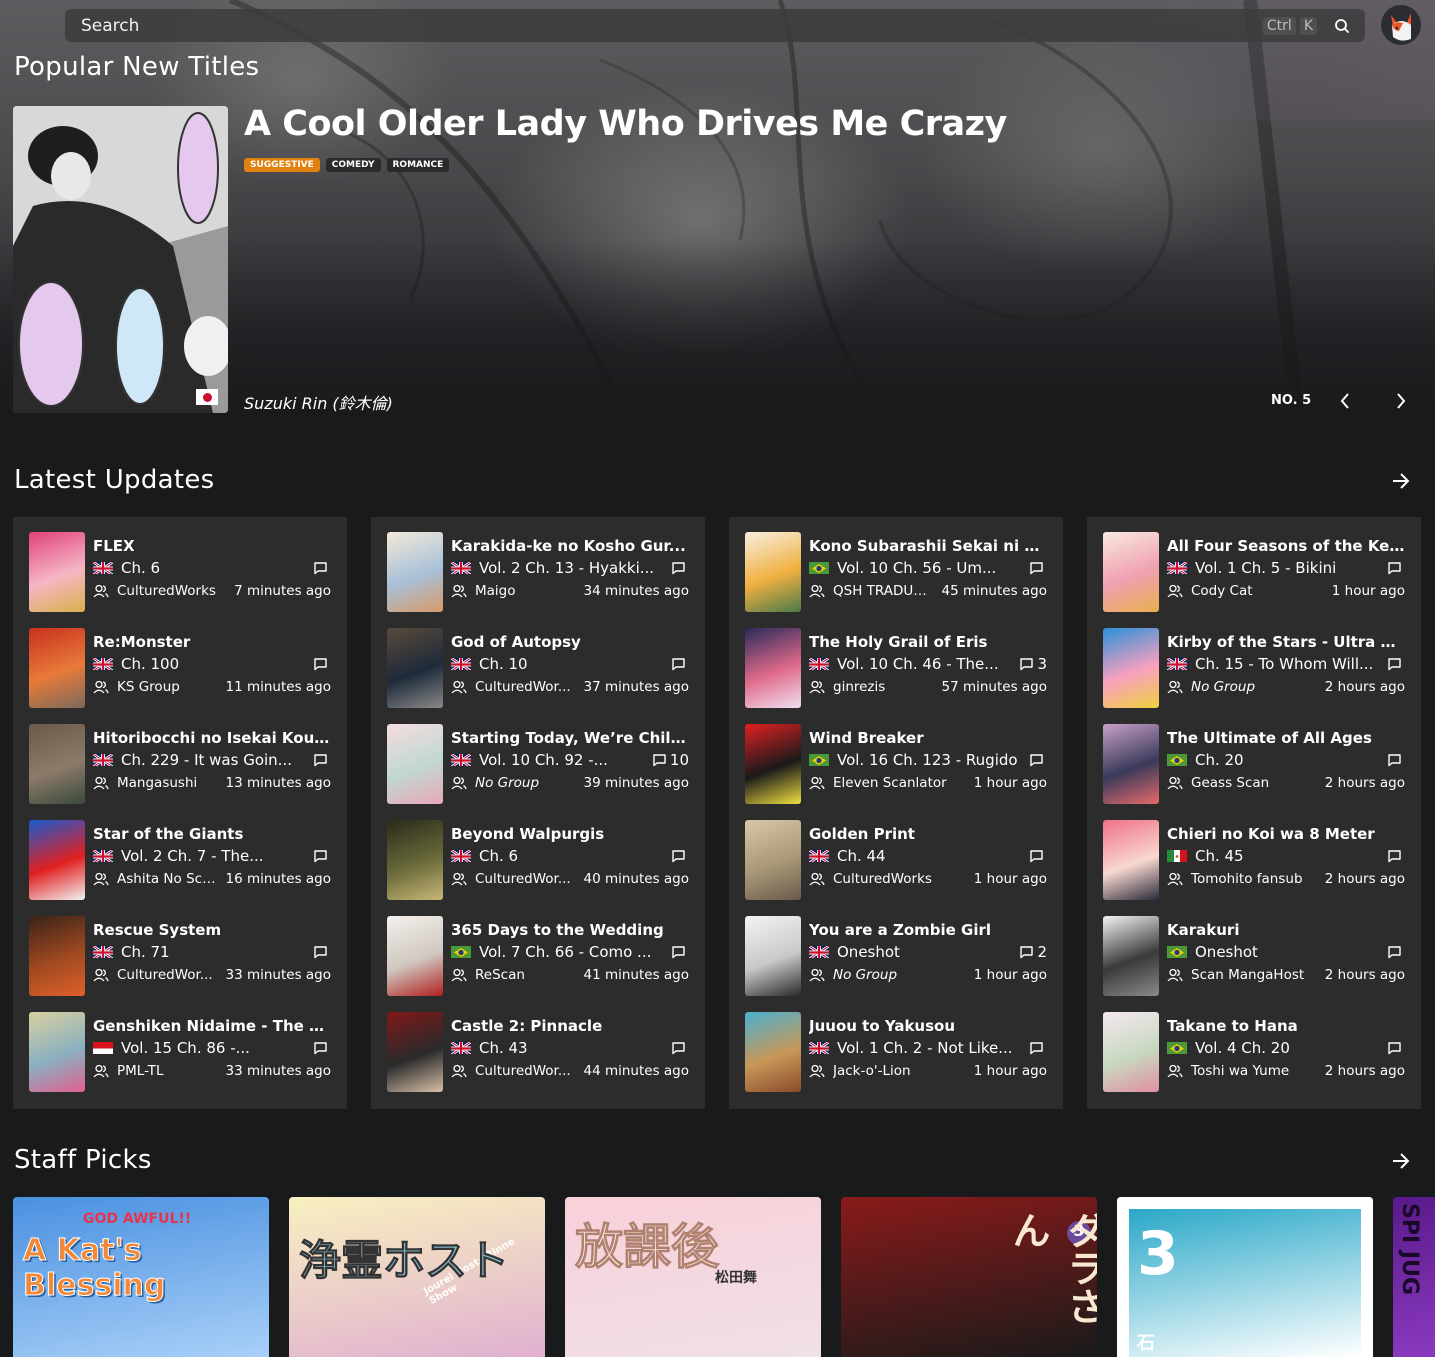 The width and height of the screenshot is (1435, 1357). I want to click on scanlation-group-link: Tomohito fansub, so click(1255, 879).